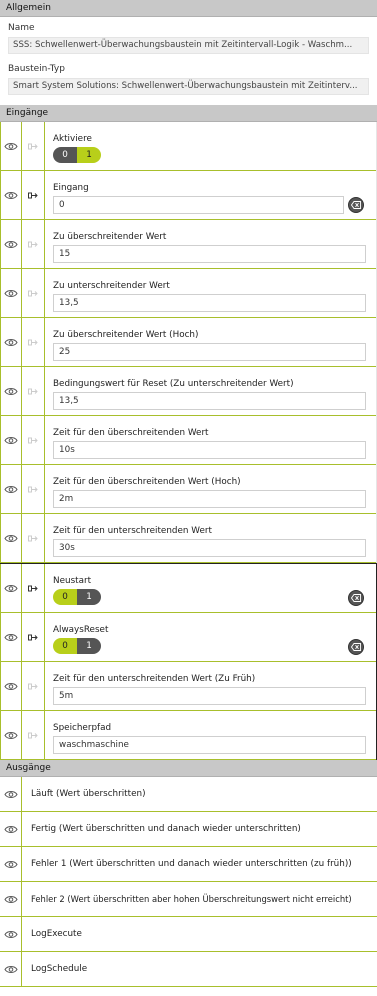 This screenshot has height=996, width=377. Describe the element at coordinates (188, 637) in the screenshot. I see `input-row-always-reset: AlwaysReset 0 1` at that location.